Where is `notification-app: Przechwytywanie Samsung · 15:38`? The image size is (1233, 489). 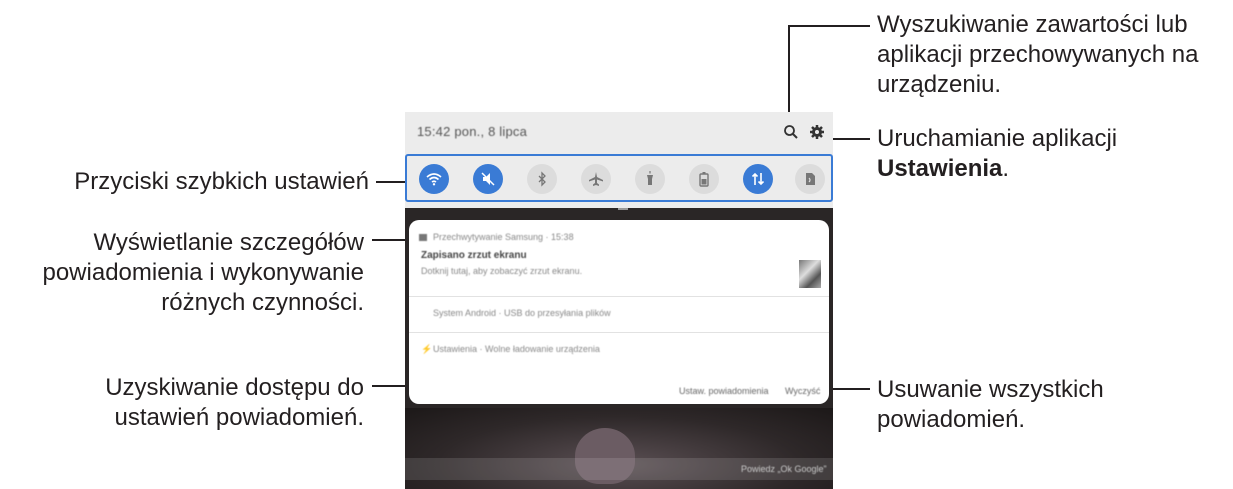
notification-app: Przechwytywanie Samsung · 15:38 is located at coordinates (503, 237).